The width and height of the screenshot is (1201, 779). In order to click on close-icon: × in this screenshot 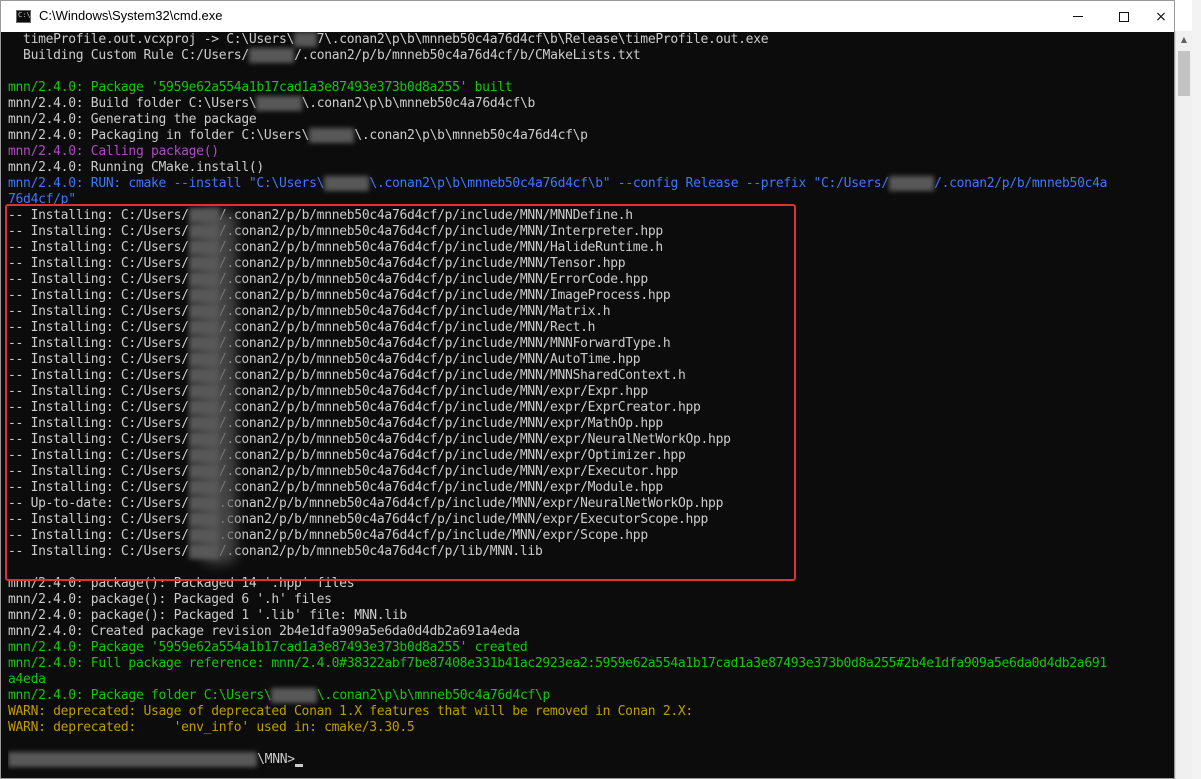, I will do `click(1161, 16)`.